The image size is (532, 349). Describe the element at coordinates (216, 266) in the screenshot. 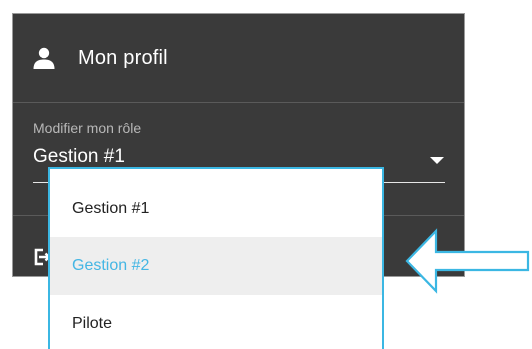

I see `role-option-gestion-2: Gestion #2` at that location.